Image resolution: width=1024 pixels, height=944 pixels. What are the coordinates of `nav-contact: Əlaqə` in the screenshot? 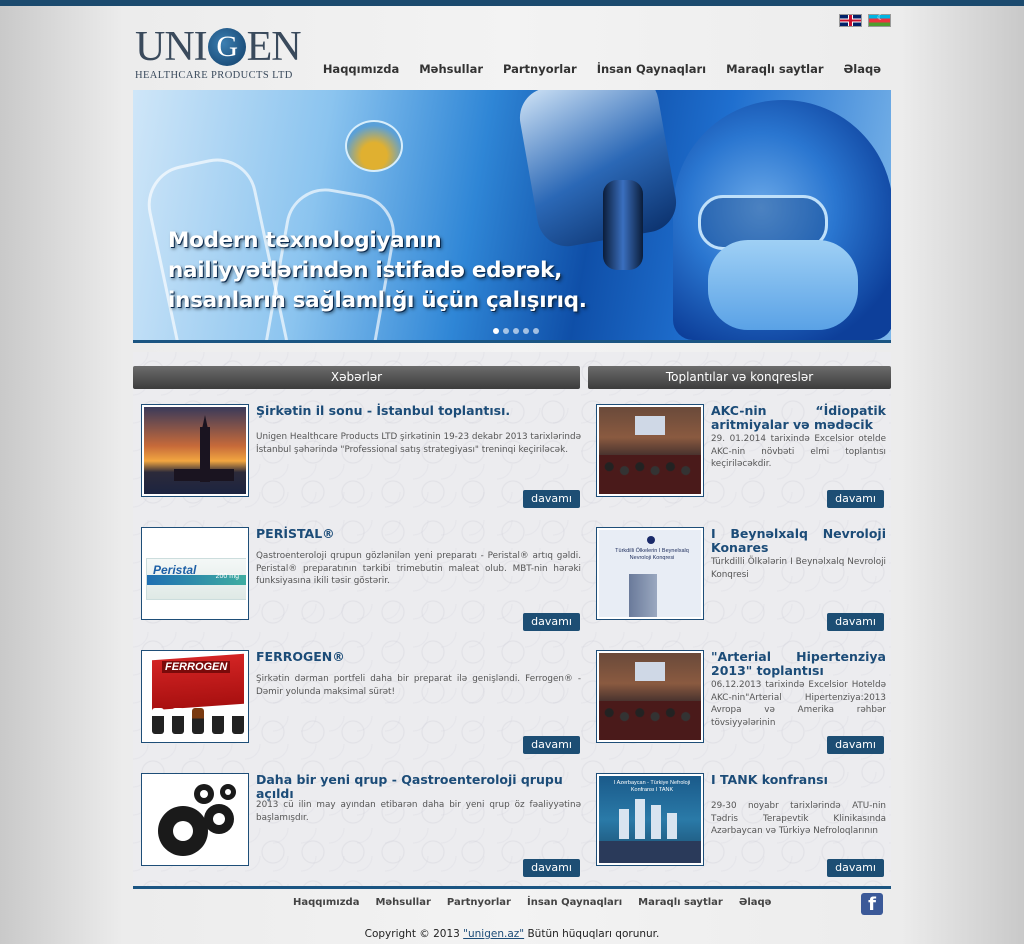 It's located at (863, 69).